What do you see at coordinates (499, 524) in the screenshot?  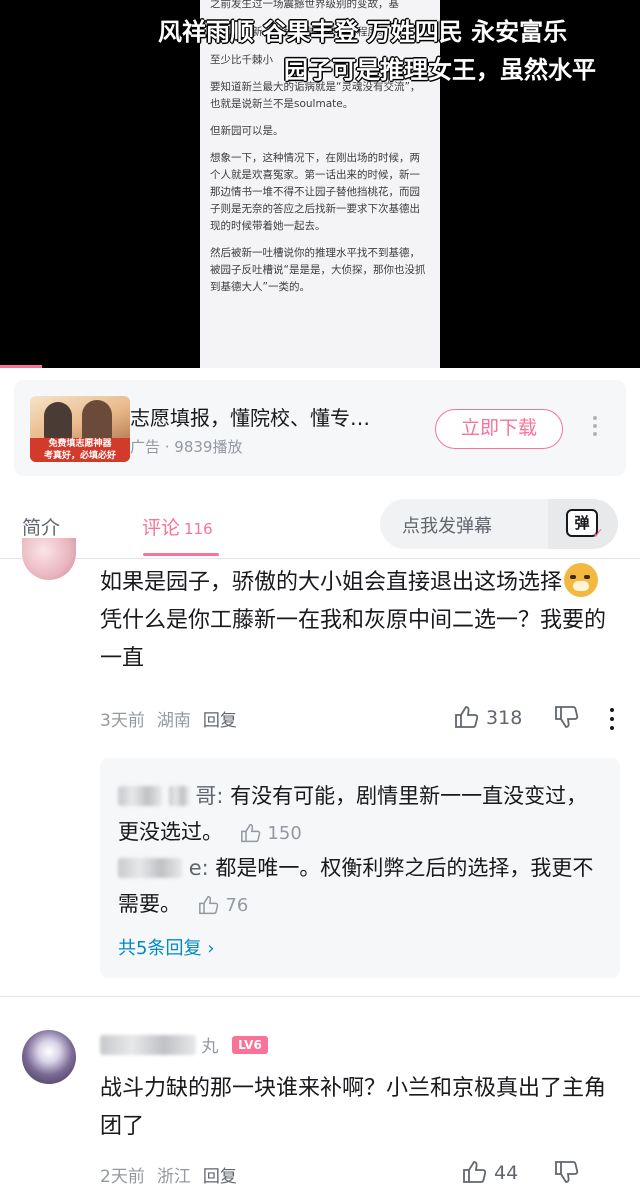 I see `danmaku-input: 点我发弹幕 弹 ✓` at bounding box center [499, 524].